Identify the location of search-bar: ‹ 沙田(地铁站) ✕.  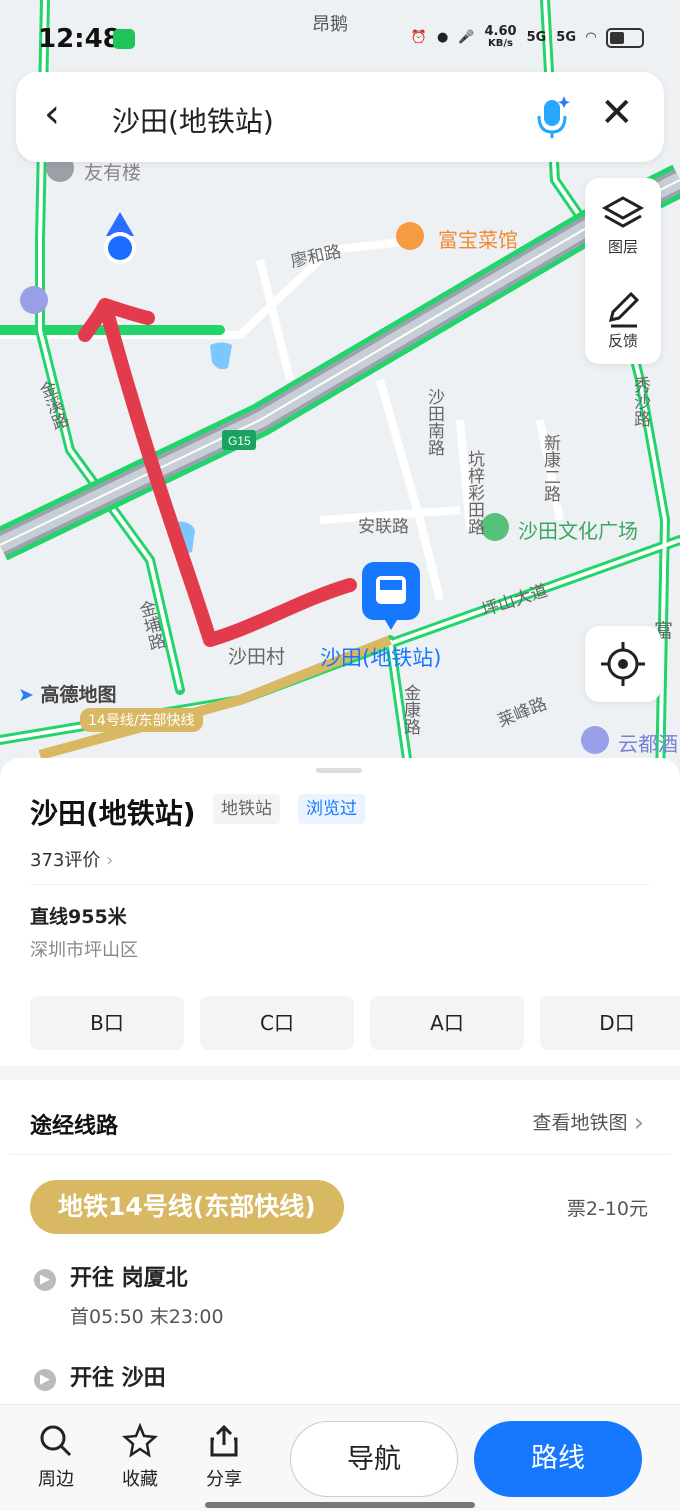
(340, 117).